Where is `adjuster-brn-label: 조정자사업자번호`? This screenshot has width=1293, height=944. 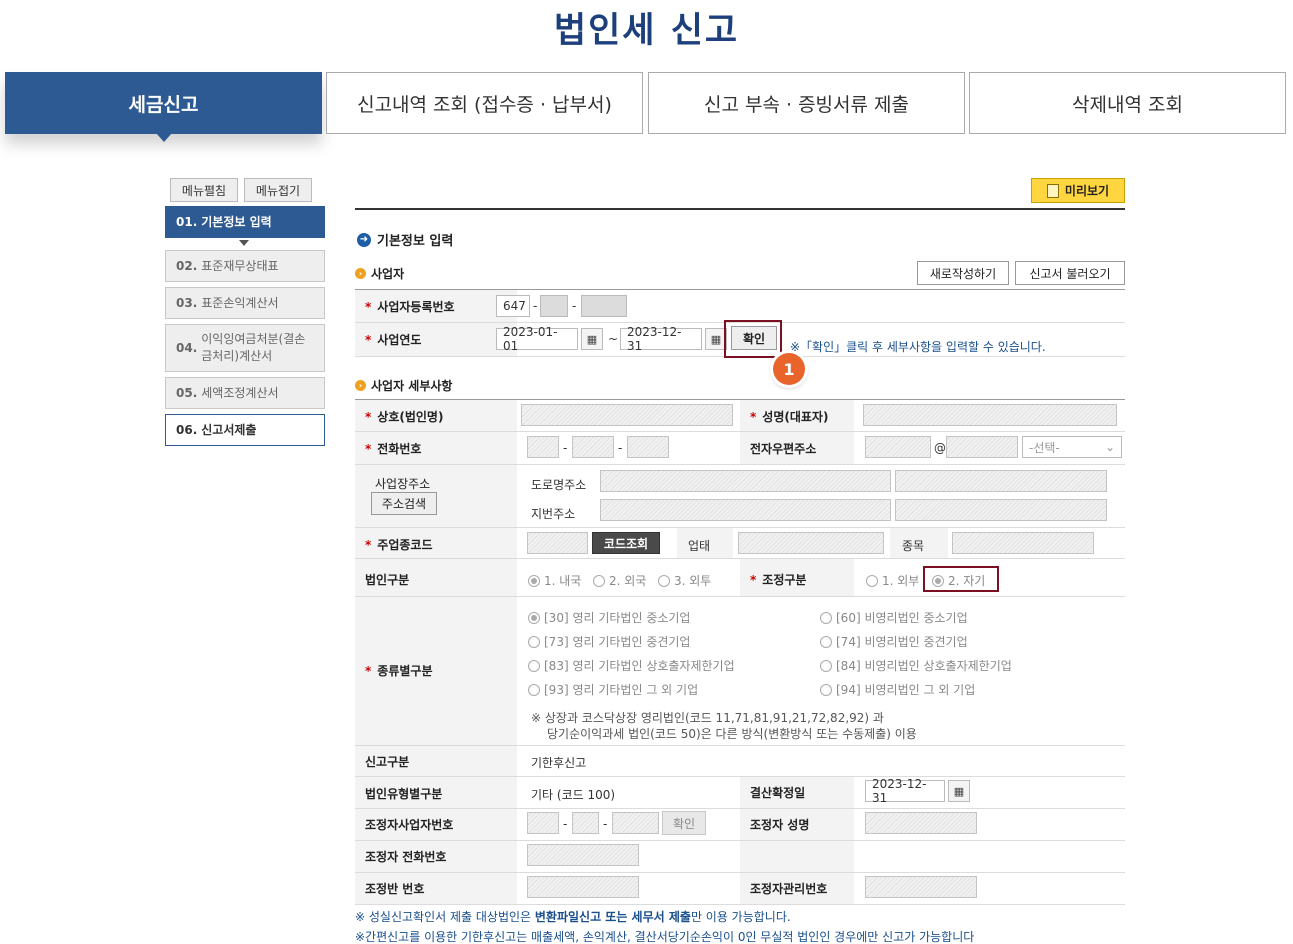
adjuster-brn-label: 조정자사업자번호 is located at coordinates (409, 825).